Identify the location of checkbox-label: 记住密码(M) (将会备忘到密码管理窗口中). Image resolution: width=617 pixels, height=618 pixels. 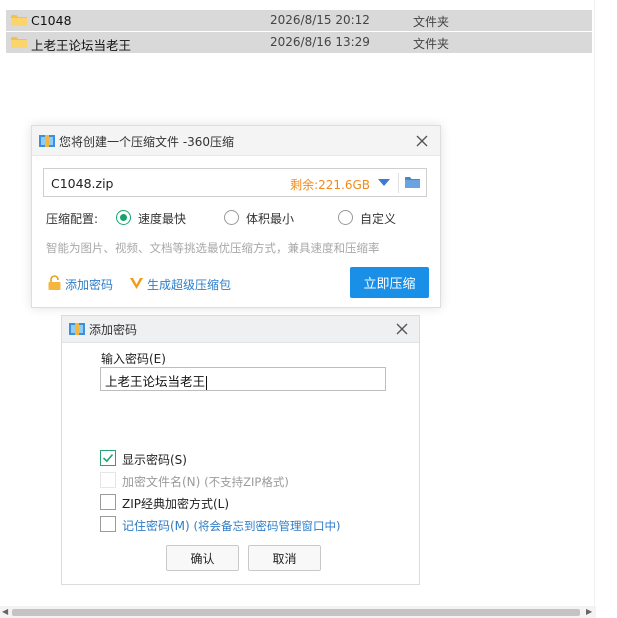
(231, 526).